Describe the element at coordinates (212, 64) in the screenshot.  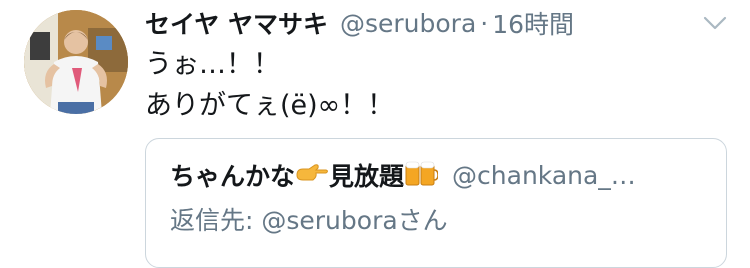
I see `tweet-line-1: うぉ…！！` at that location.